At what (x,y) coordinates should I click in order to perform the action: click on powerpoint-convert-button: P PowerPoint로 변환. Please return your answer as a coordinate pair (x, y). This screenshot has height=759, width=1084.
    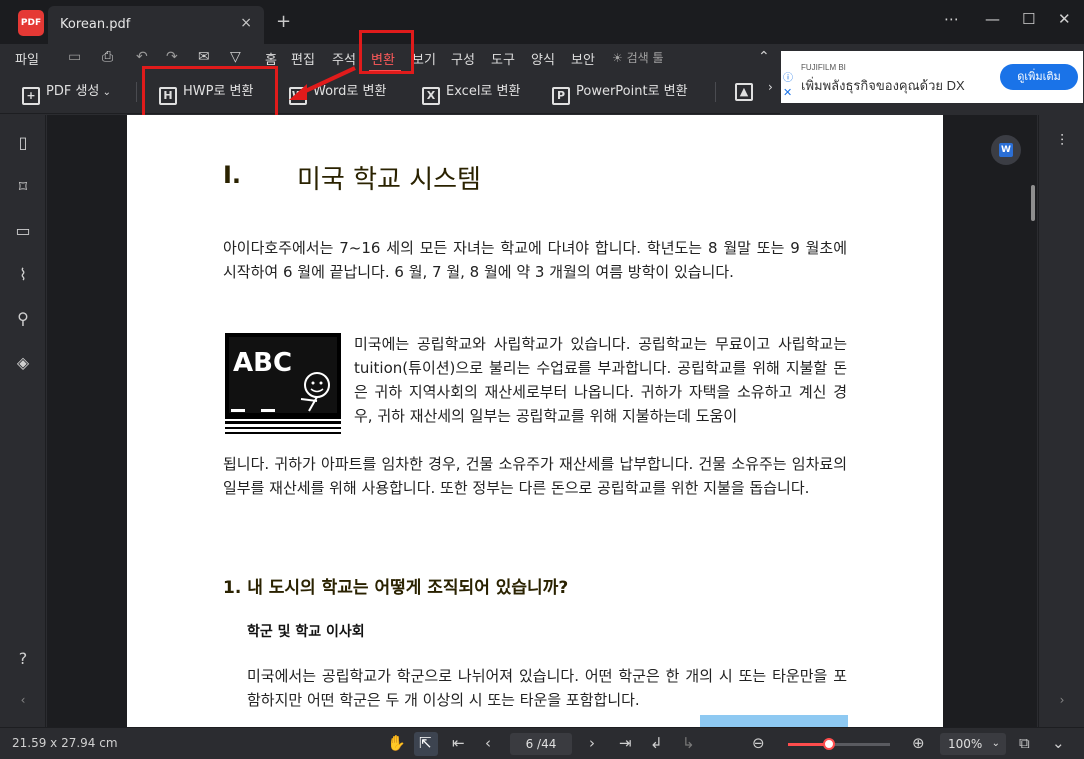
    Looking at the image, I should click on (620, 92).